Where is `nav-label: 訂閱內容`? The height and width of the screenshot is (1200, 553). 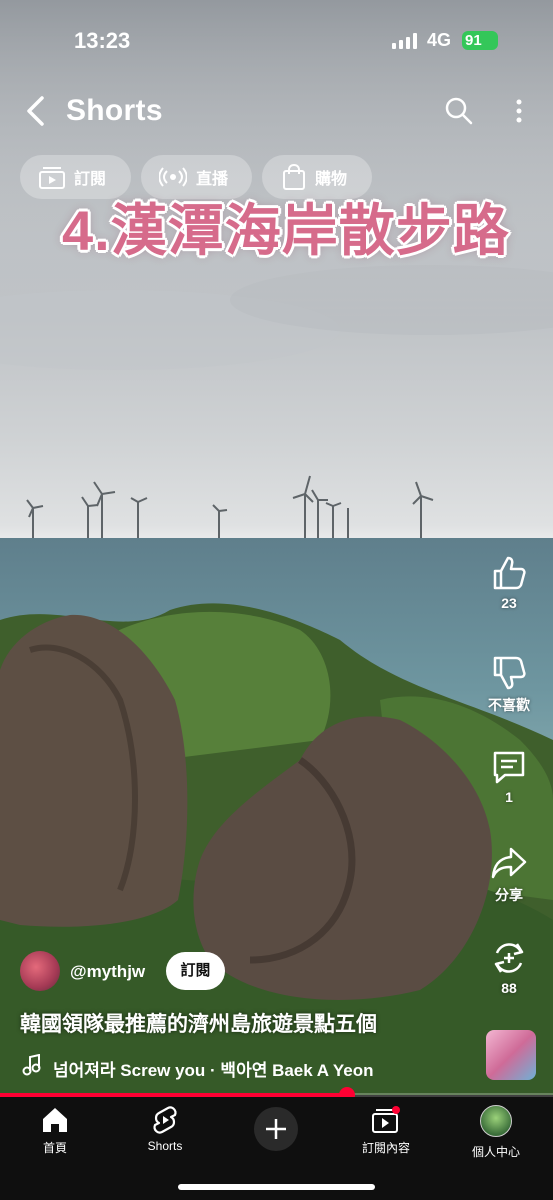 nav-label: 訂閱內容 is located at coordinates (385, 1148).